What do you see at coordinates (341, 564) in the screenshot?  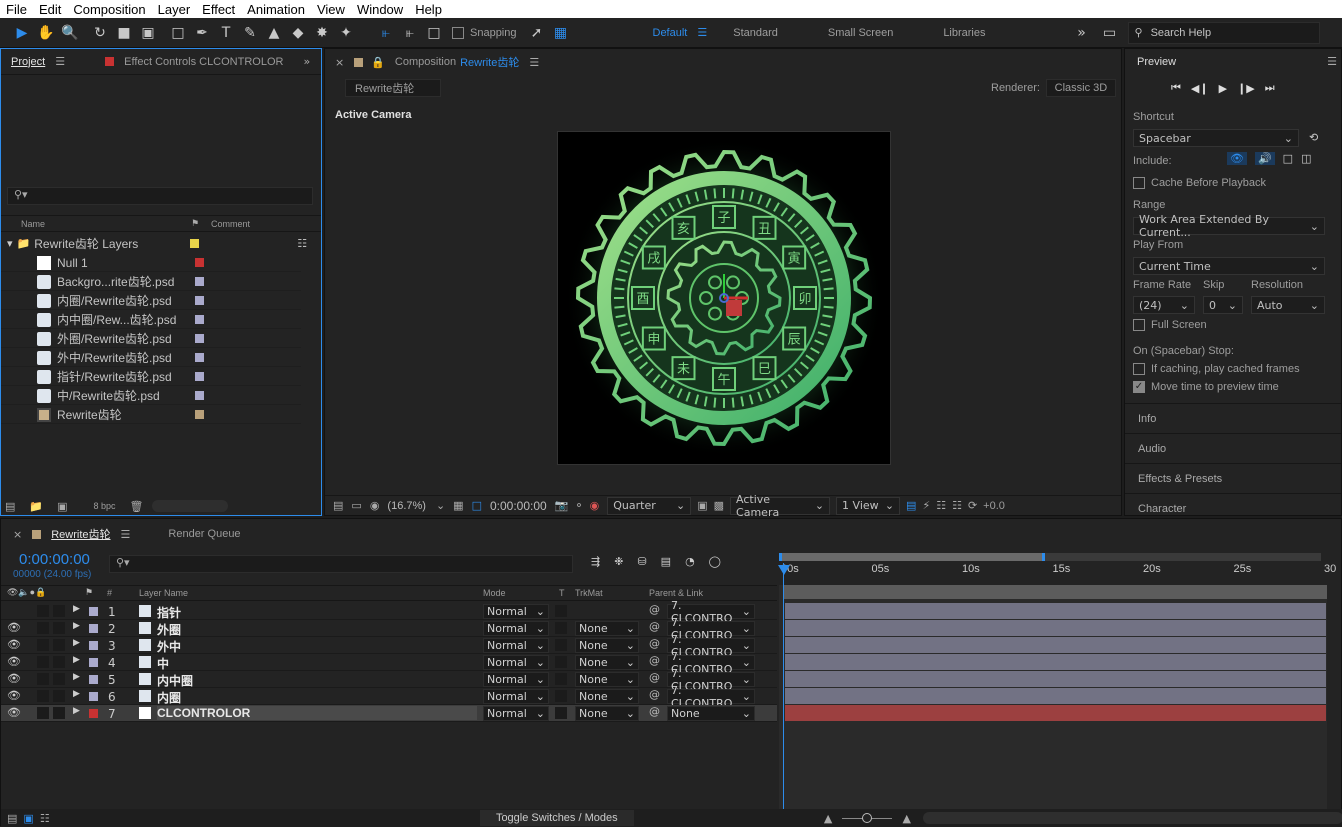 I see `layer-search-field: ⚲▾` at bounding box center [341, 564].